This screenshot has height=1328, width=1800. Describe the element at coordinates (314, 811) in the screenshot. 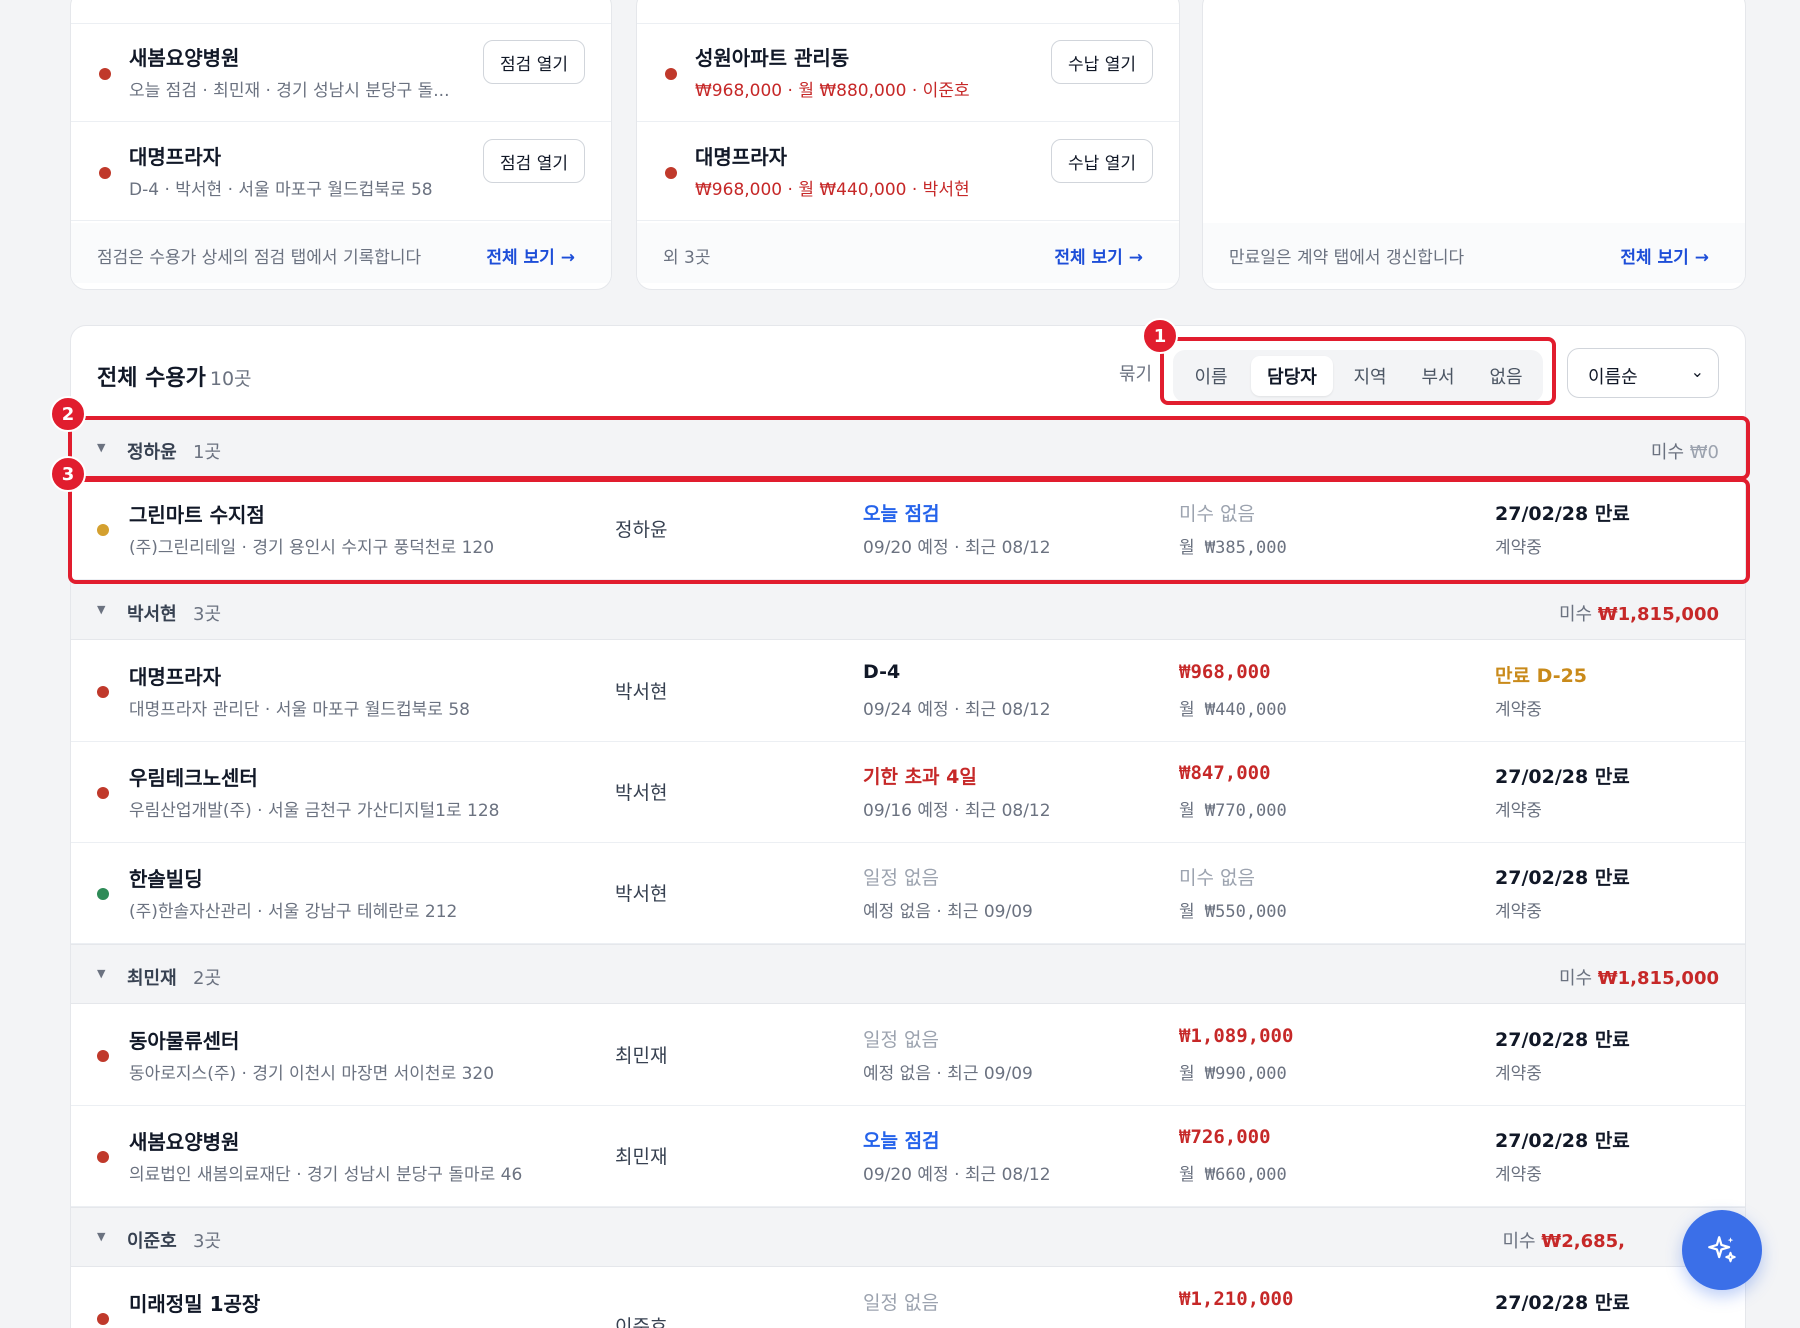

I see `customer-address: 우림산업개발(주) · 서울 금천구 가산디지털1로 128` at that location.